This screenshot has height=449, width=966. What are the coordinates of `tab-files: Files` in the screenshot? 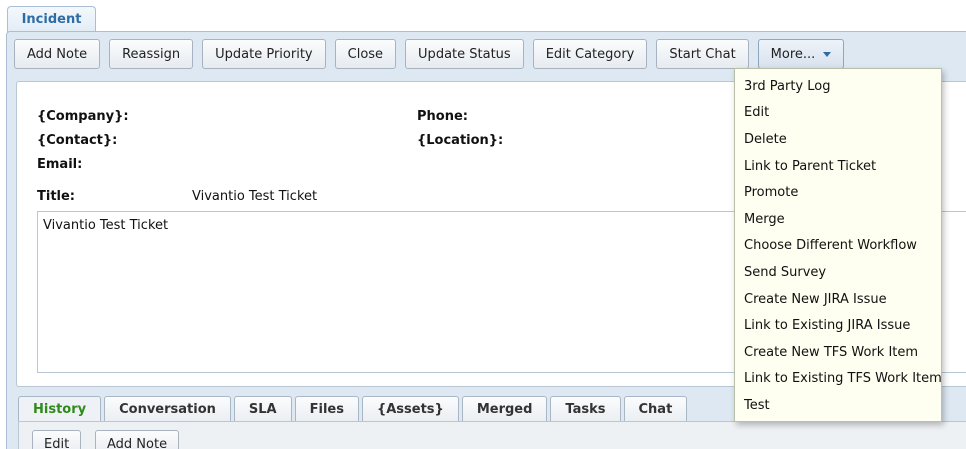 It's located at (326, 409).